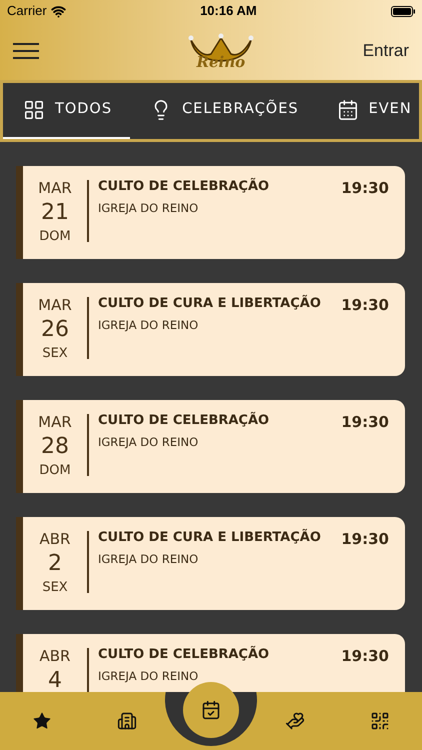 This screenshot has height=750, width=422. I want to click on category-tab: TODOS, so click(66, 111).